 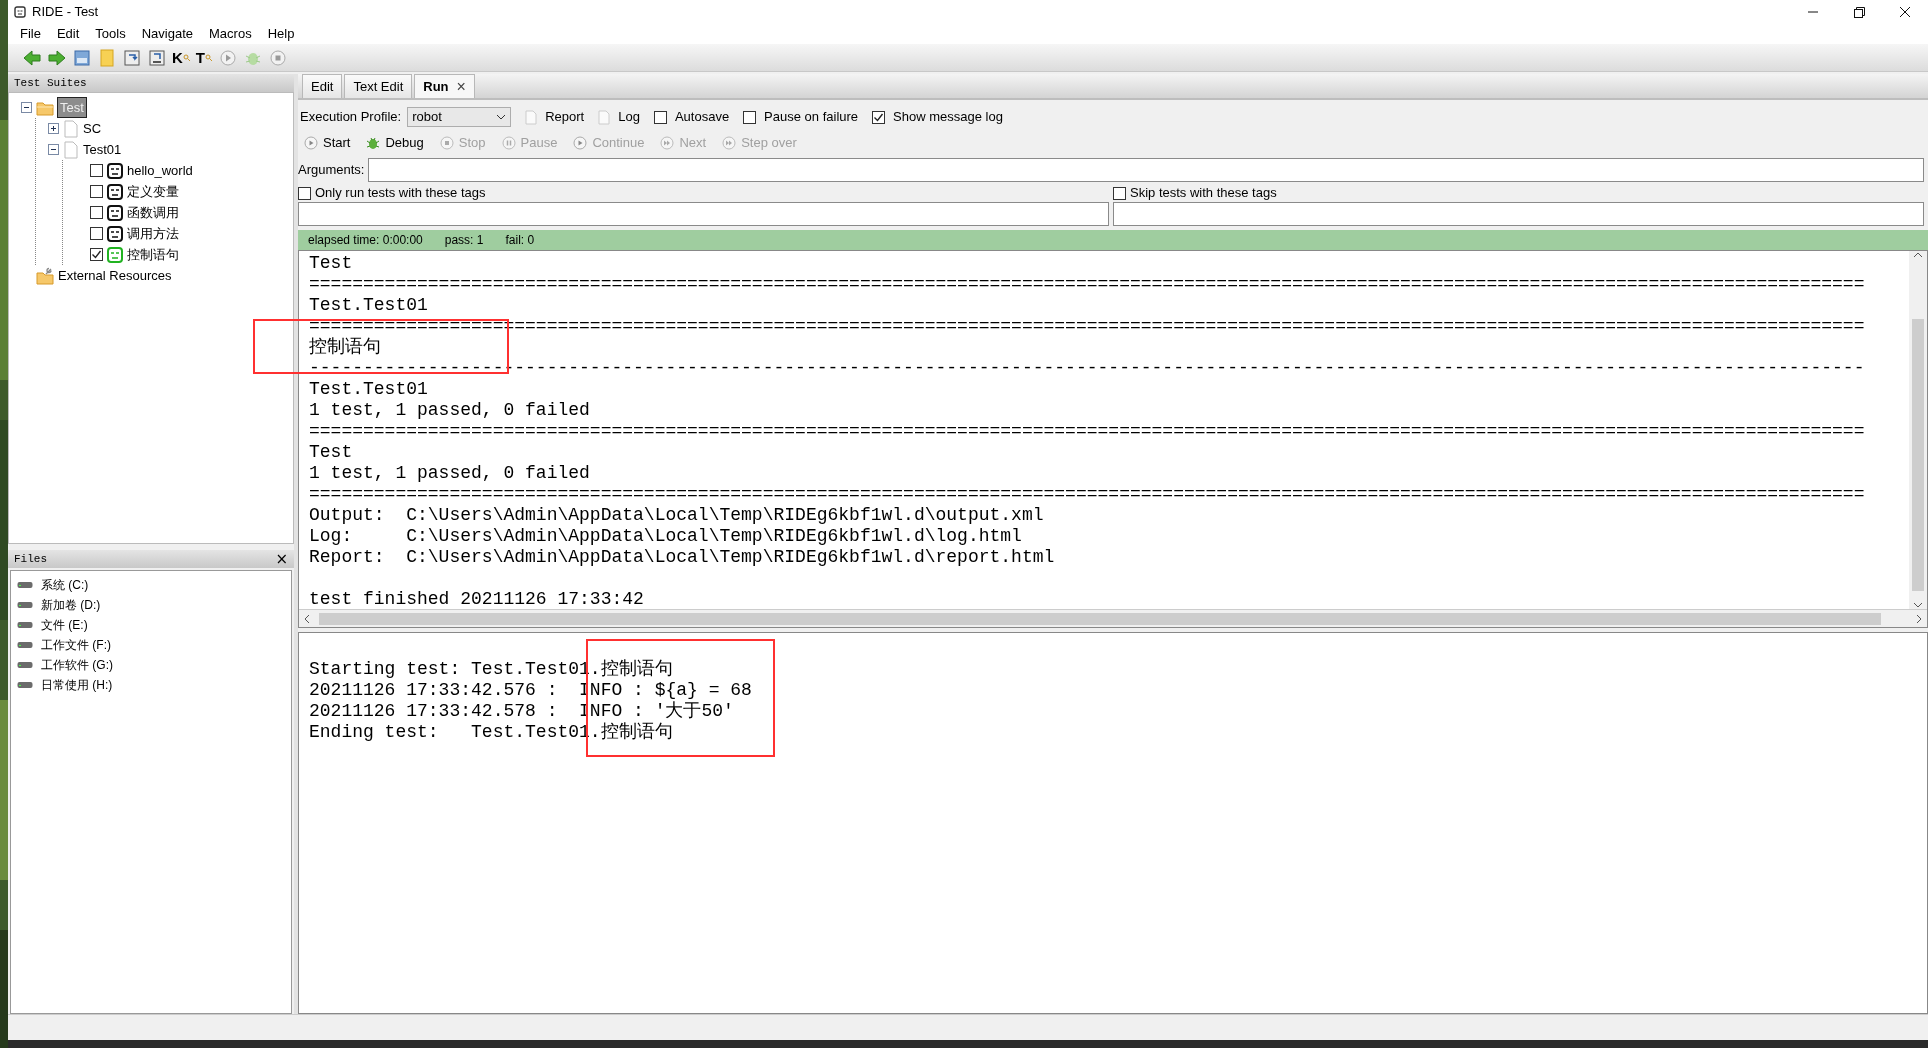 I want to click on check-icon, so click(x=879, y=117).